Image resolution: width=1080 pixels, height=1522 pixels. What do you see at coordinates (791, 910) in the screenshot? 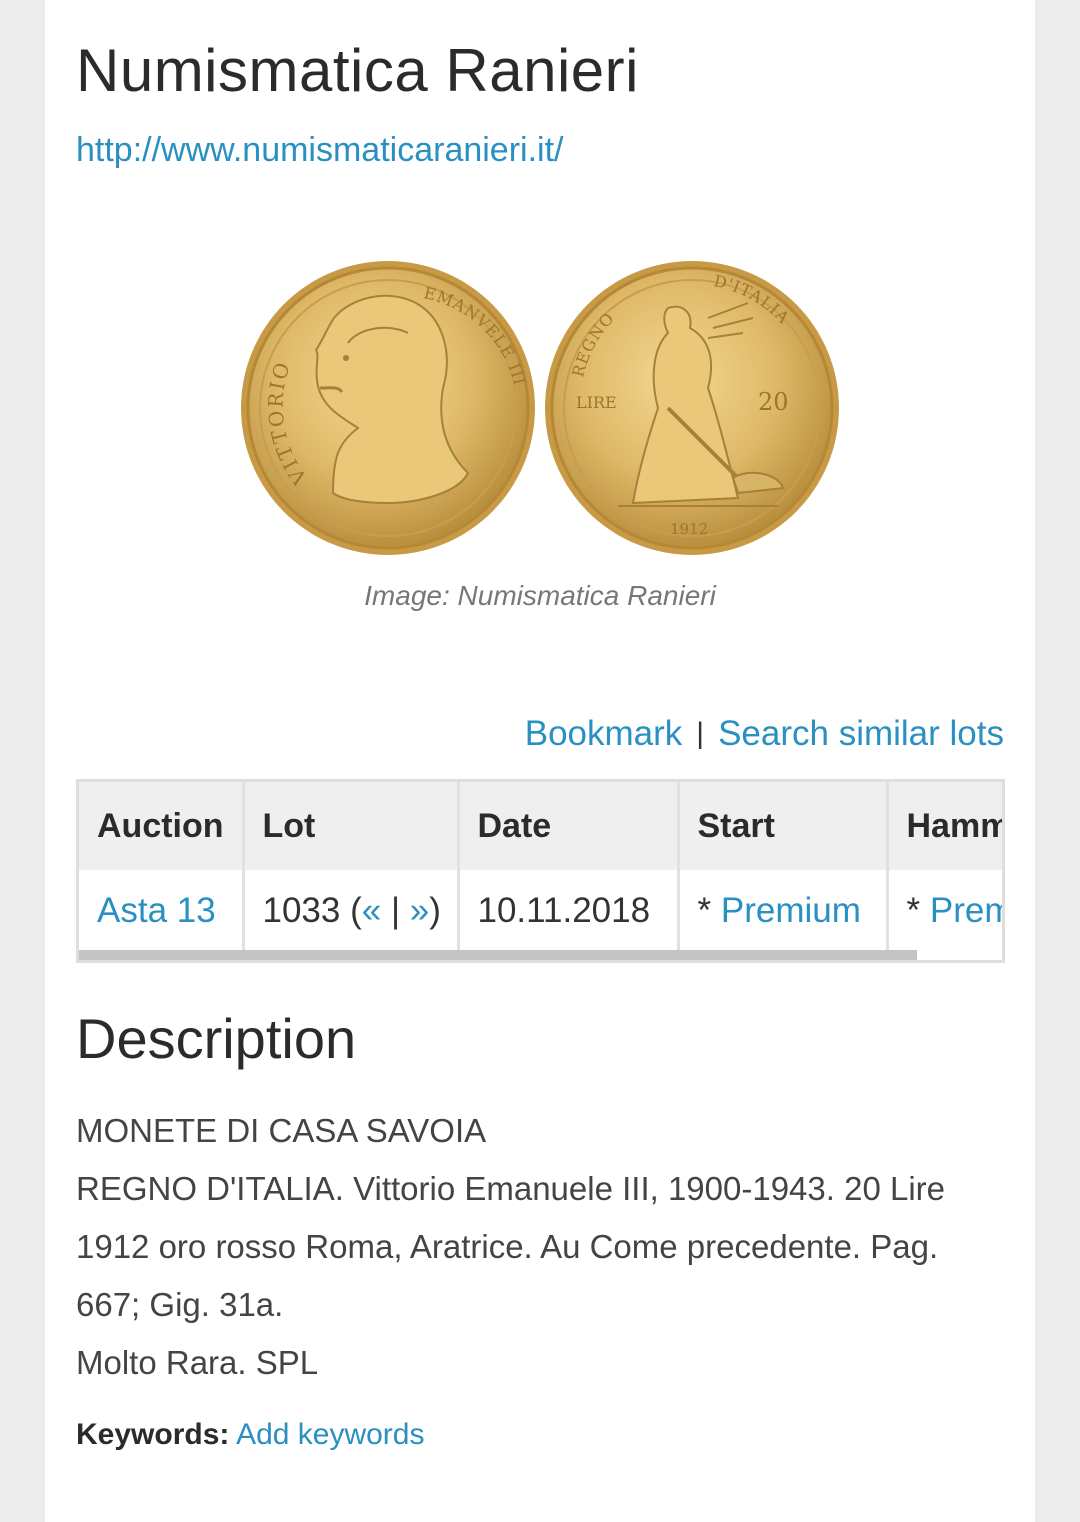
I see `start-premium-link: Premium` at bounding box center [791, 910].